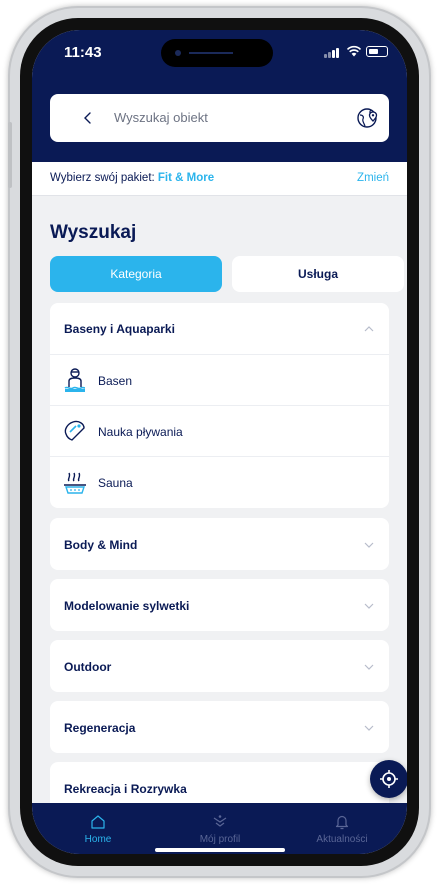 The image size is (439, 884). What do you see at coordinates (220, 850) in the screenshot?
I see `home-indicator` at bounding box center [220, 850].